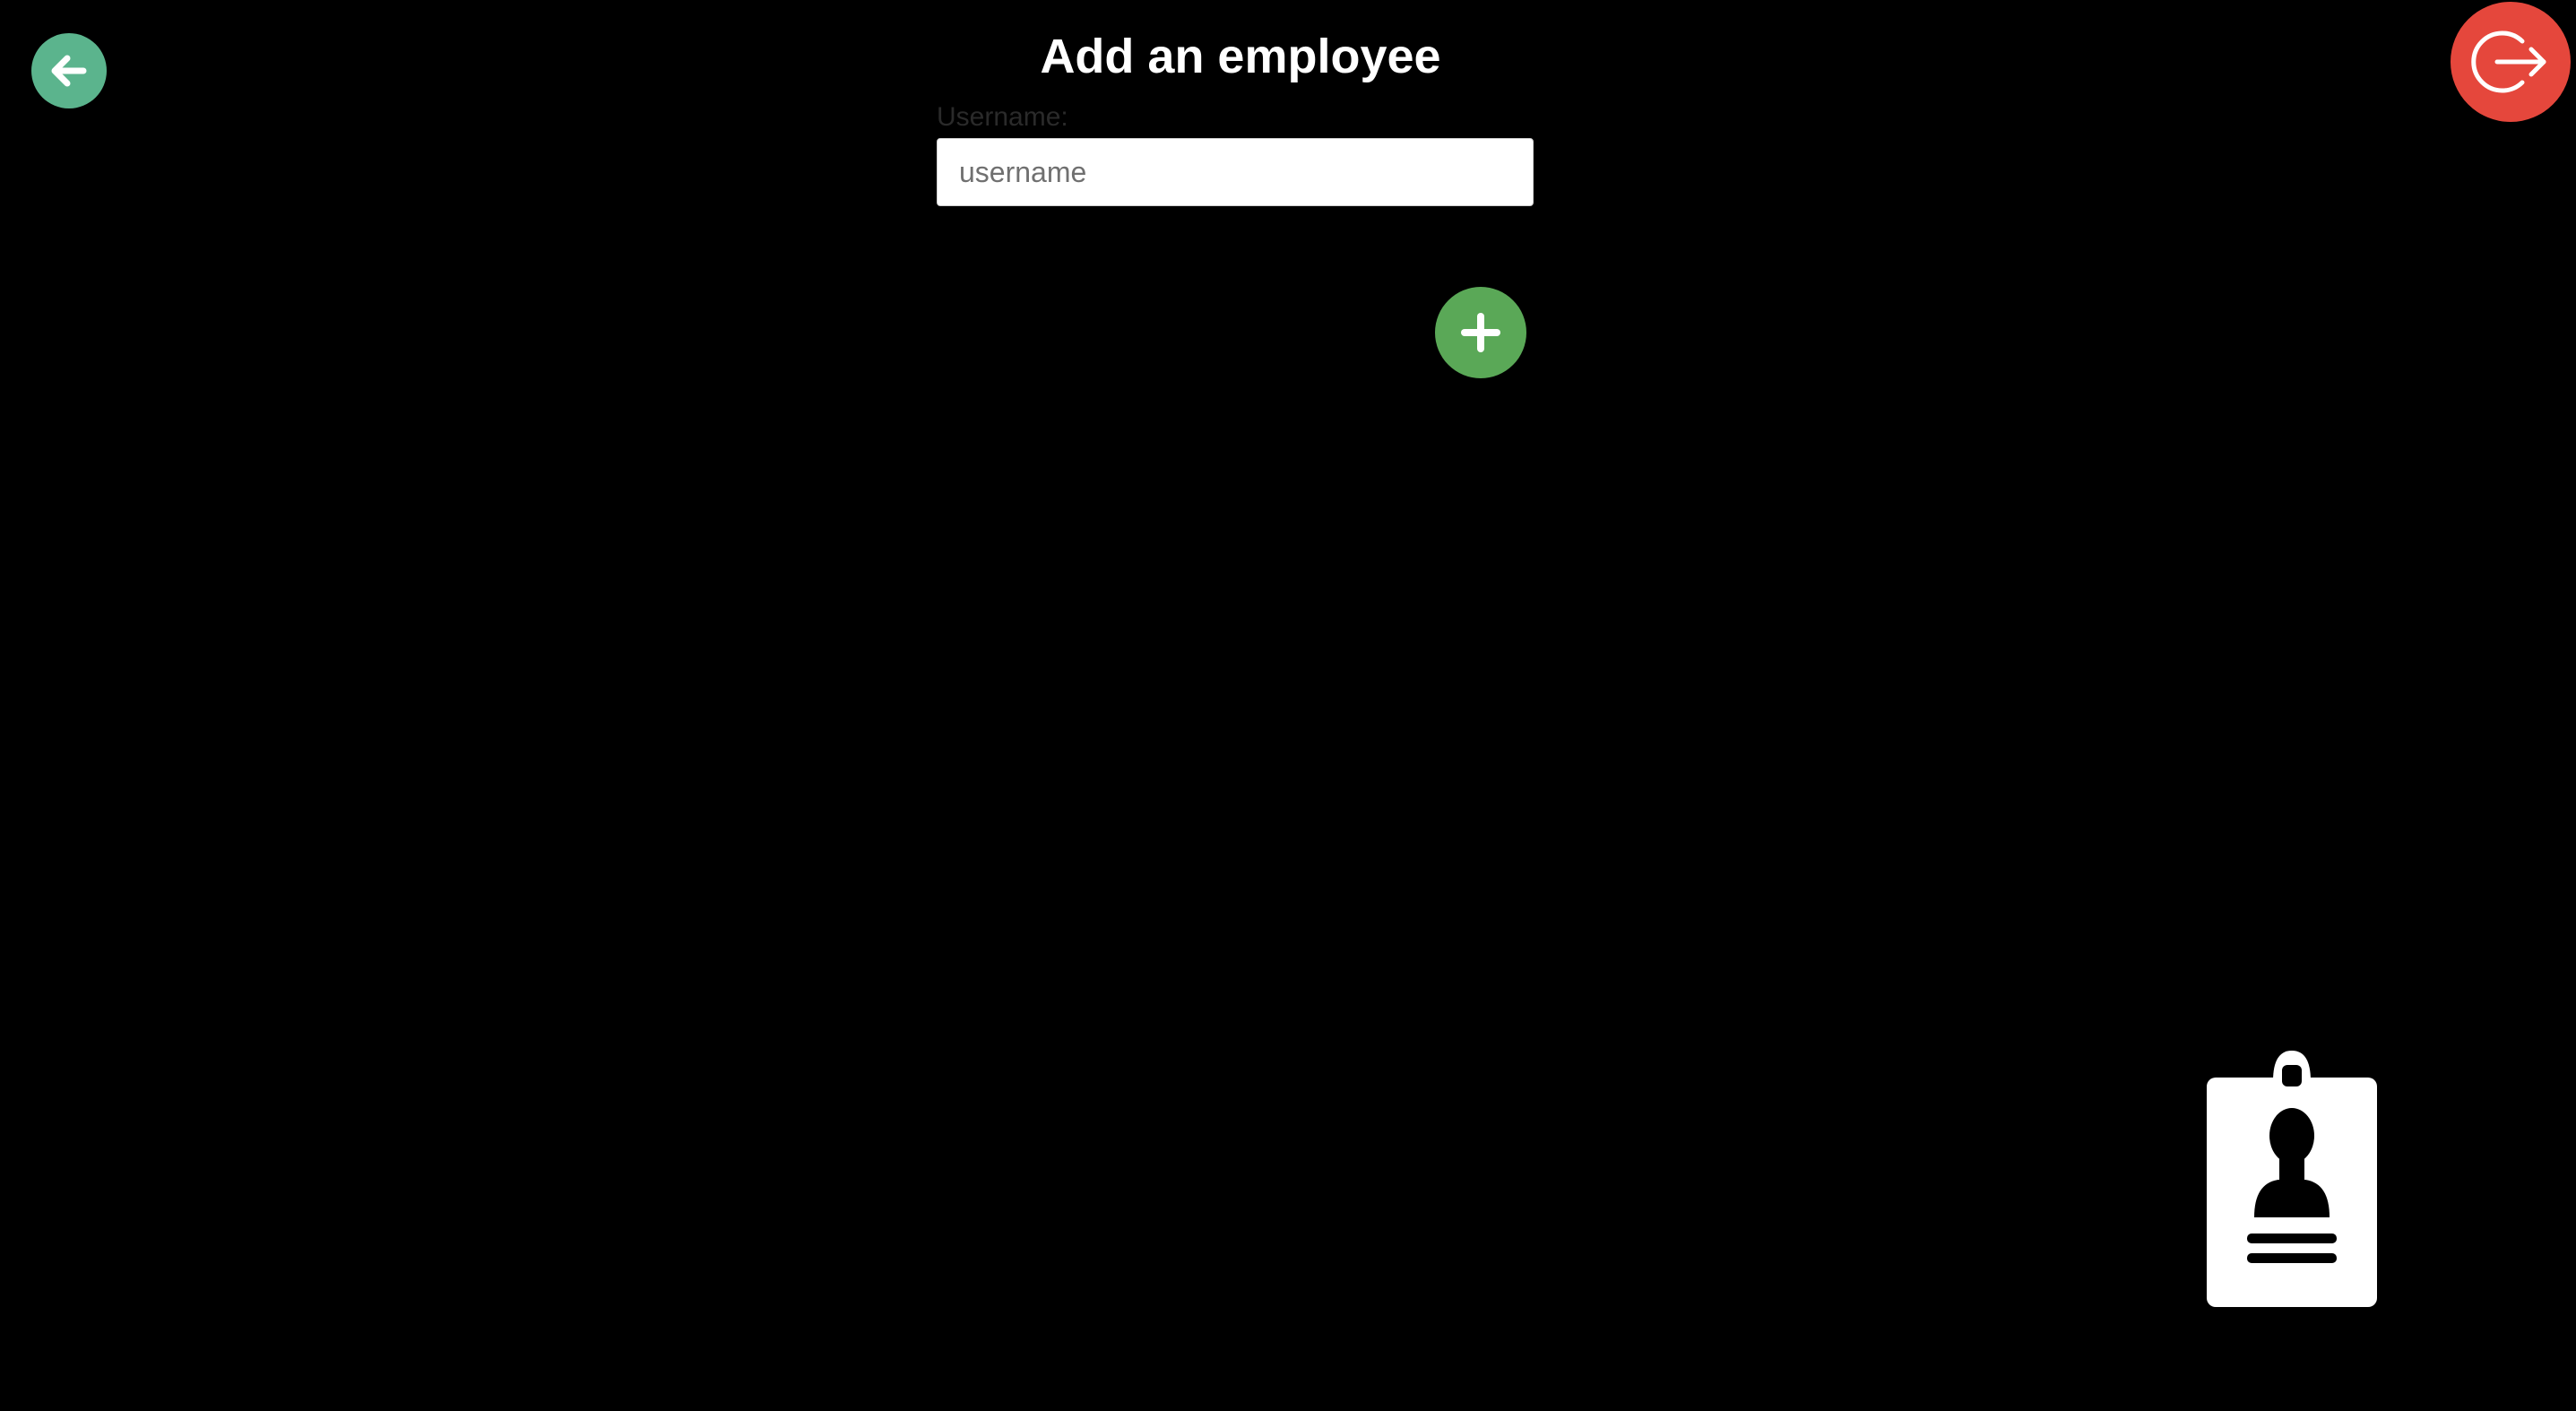 The image size is (2576, 1411). Describe the element at coordinates (1002, 117) in the screenshot. I see `username-label: Username:` at that location.